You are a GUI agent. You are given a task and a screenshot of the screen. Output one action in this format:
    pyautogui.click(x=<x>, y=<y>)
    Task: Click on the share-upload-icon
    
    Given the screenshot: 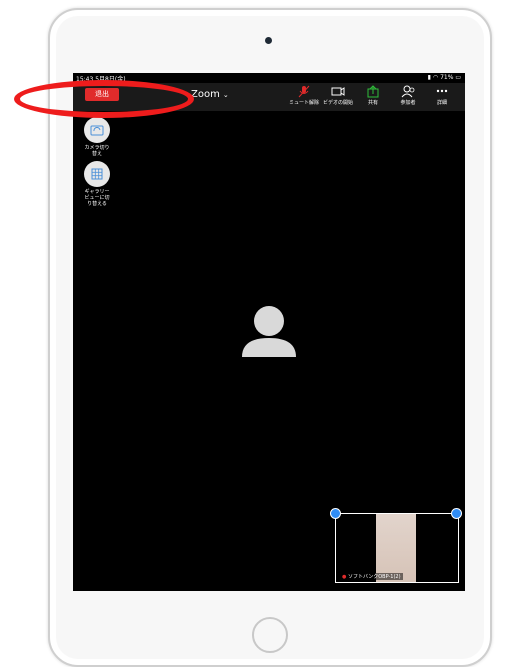 What is the action you would take?
    pyautogui.click(x=373, y=91)
    